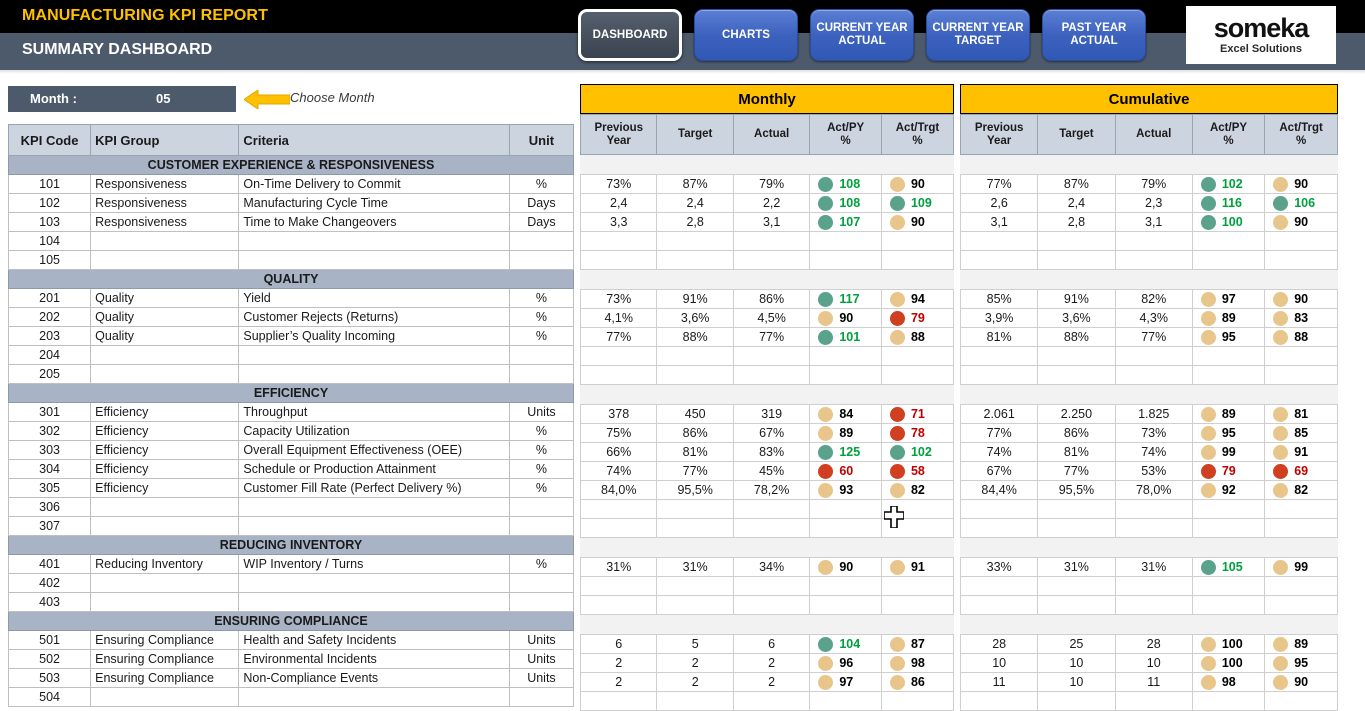 The height and width of the screenshot is (711, 1365). What do you see at coordinates (165, 374) in the screenshot?
I see `cell-kpi-group` at bounding box center [165, 374].